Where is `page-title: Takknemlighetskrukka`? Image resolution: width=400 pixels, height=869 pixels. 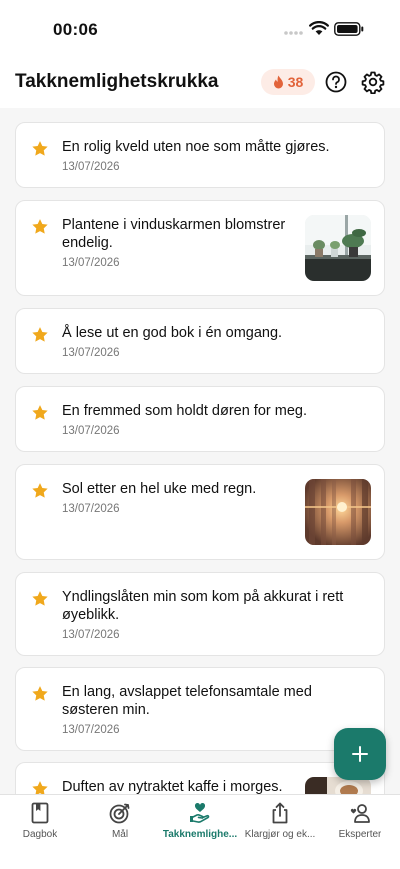
page-title: Takknemlighetskrukka is located at coordinates (117, 81).